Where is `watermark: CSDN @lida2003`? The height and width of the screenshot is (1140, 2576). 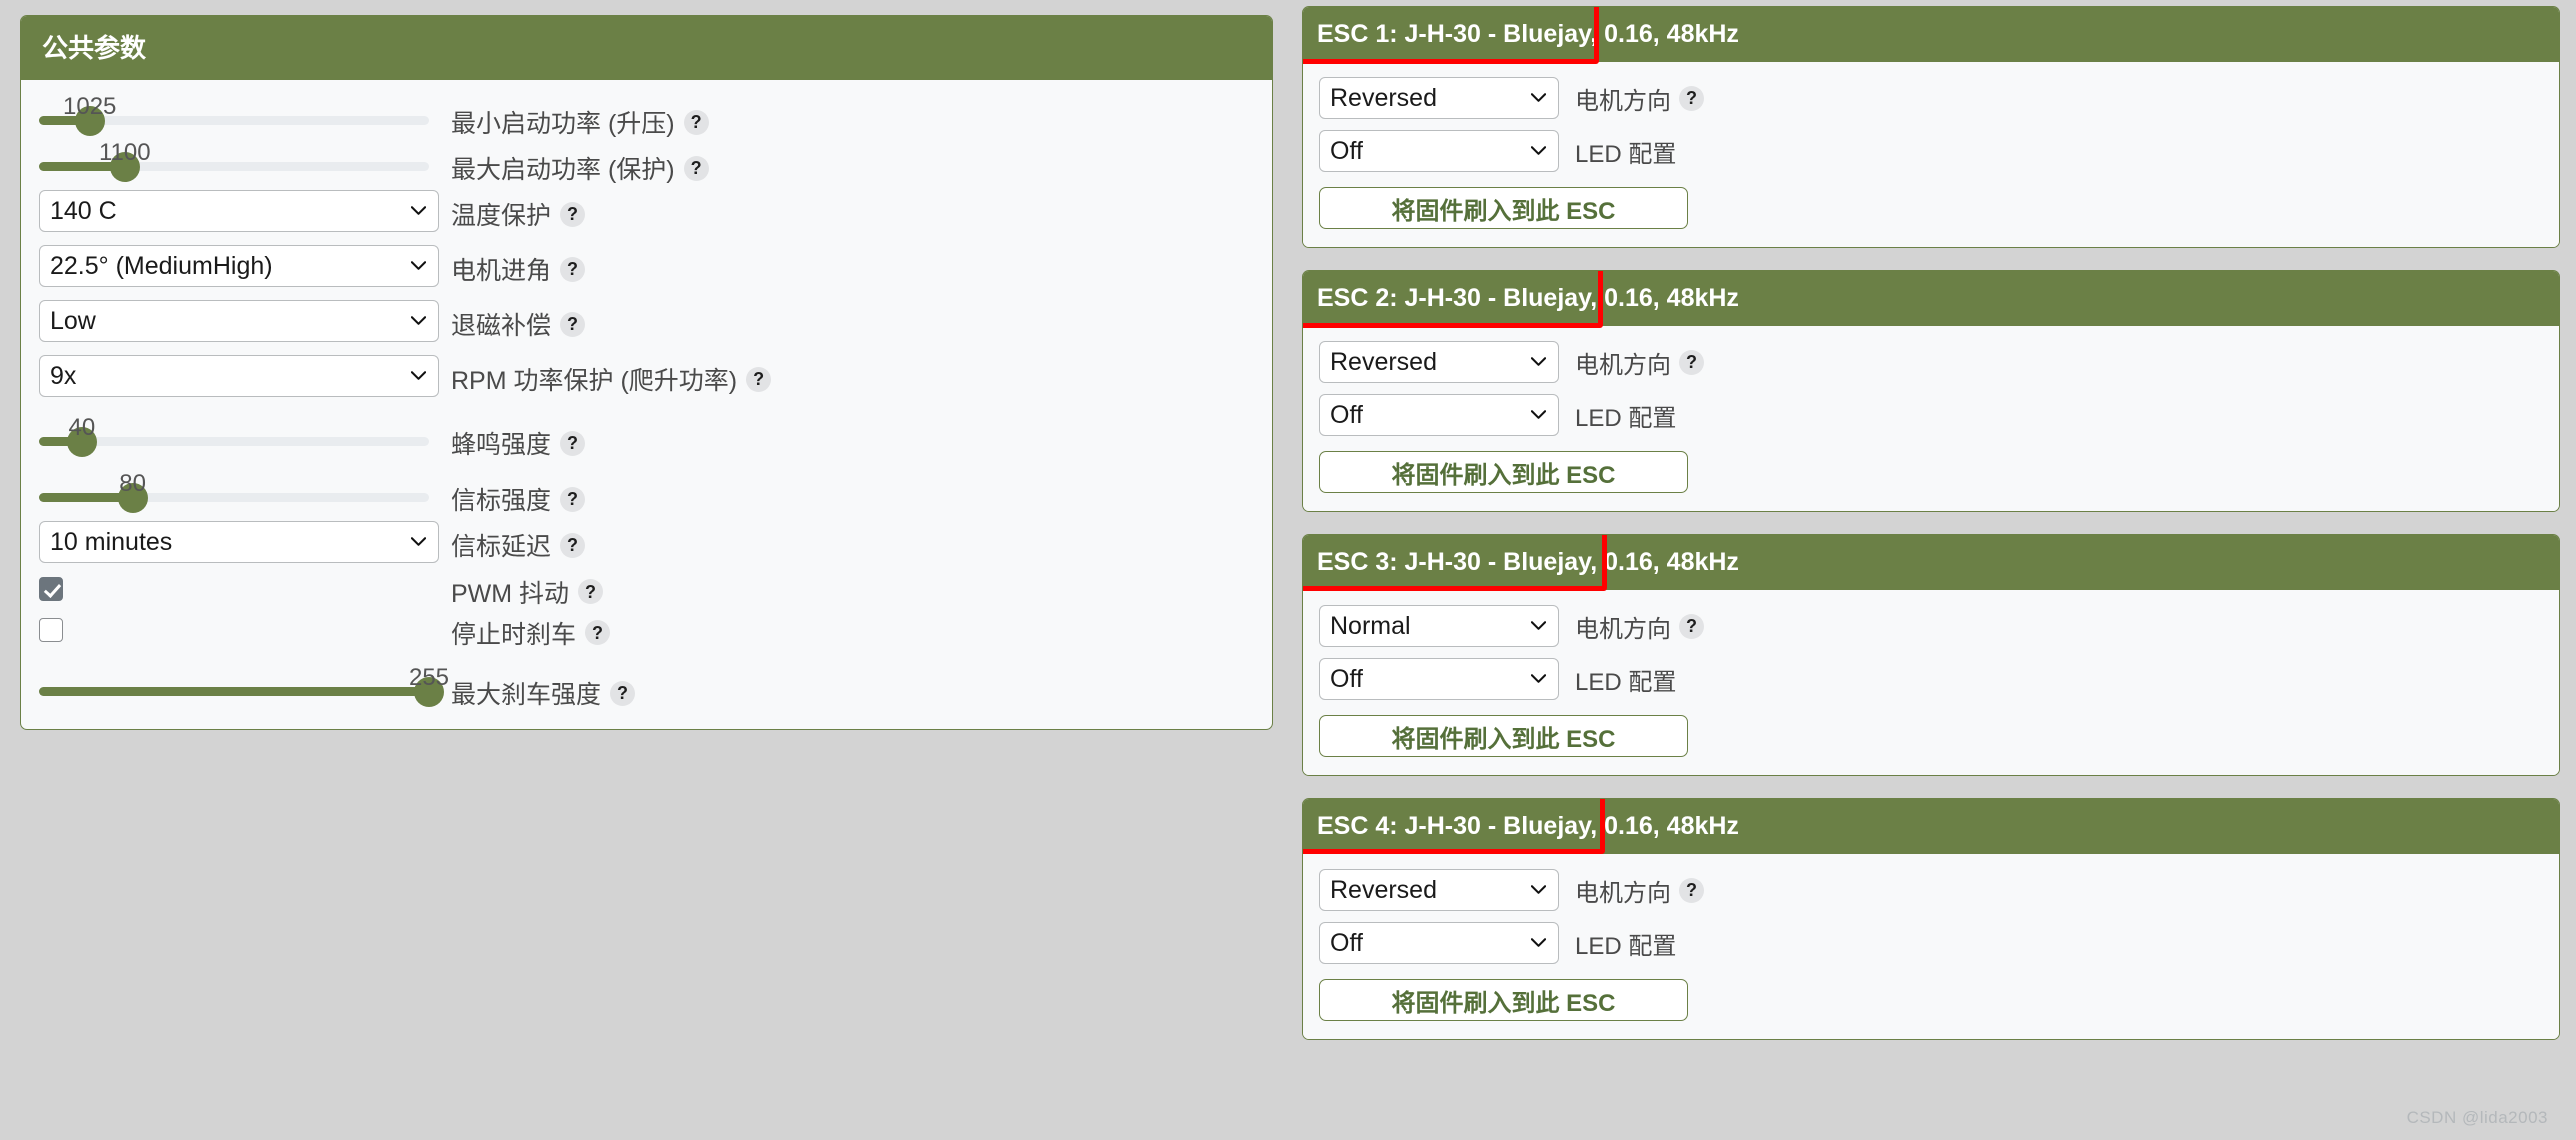
watermark: CSDN @lida2003 is located at coordinates (2477, 1117).